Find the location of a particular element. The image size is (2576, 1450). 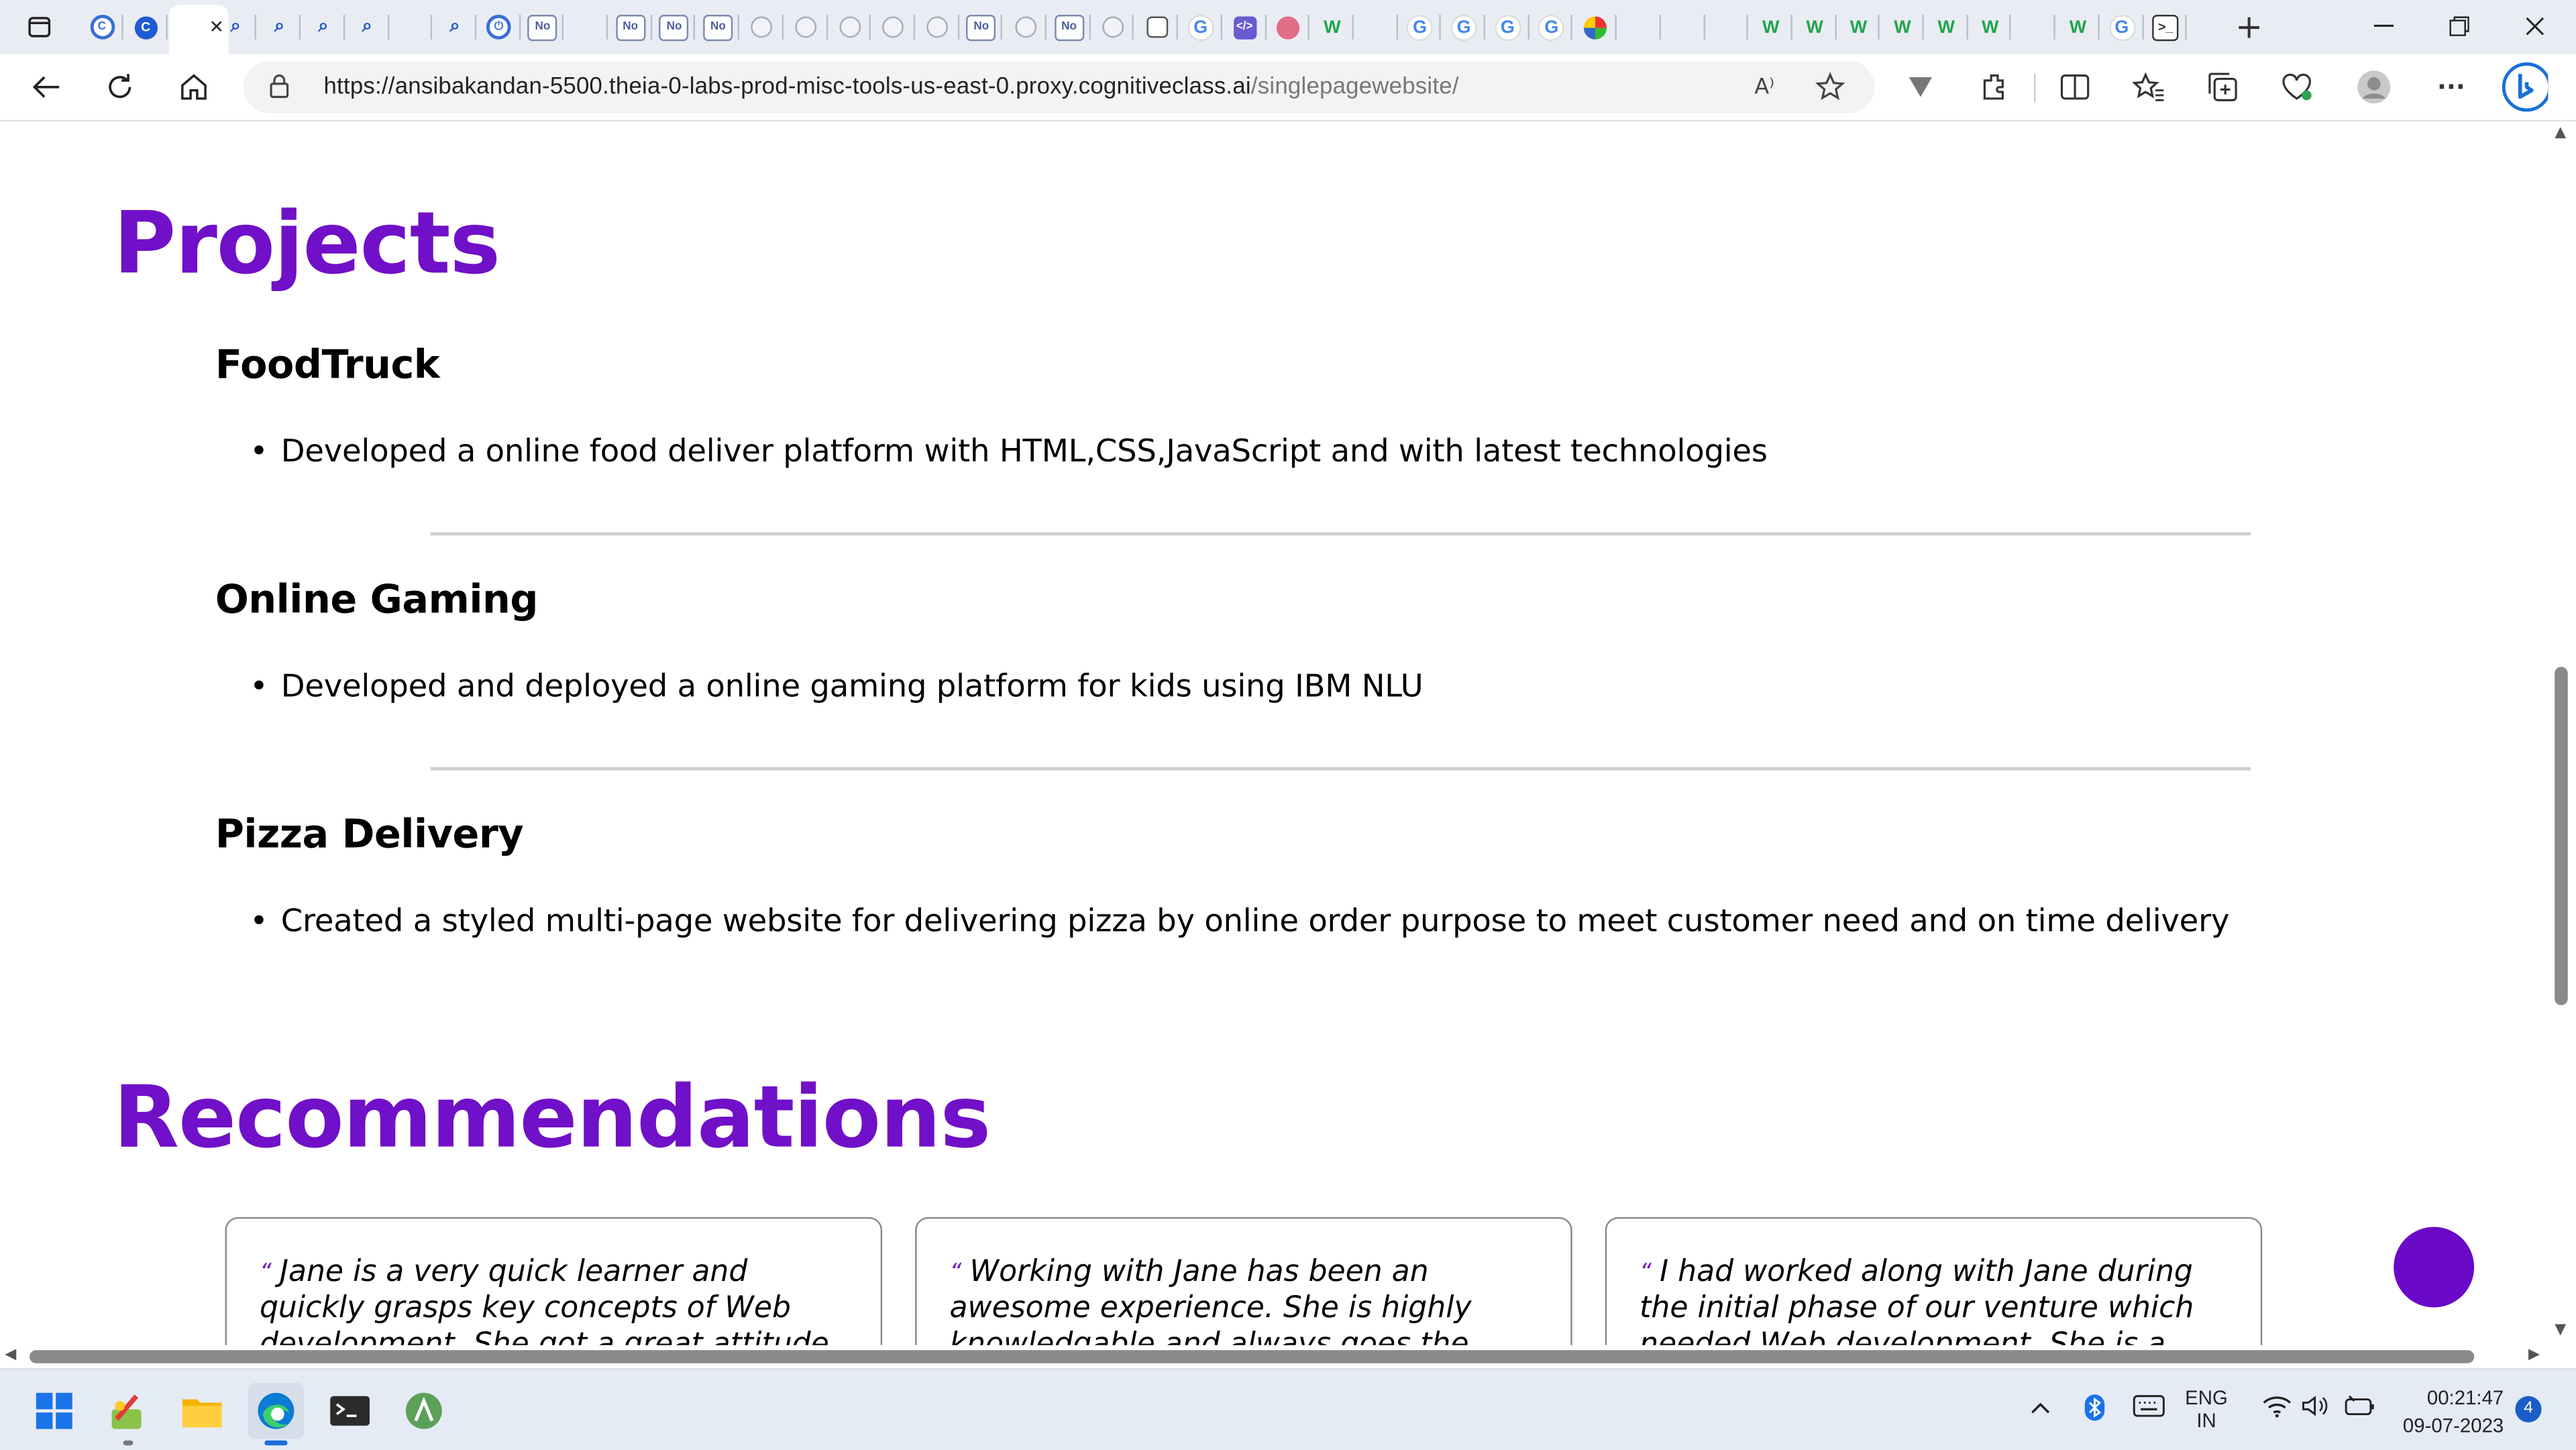

language-indicator: ENG IN is located at coordinates (2206, 1409).